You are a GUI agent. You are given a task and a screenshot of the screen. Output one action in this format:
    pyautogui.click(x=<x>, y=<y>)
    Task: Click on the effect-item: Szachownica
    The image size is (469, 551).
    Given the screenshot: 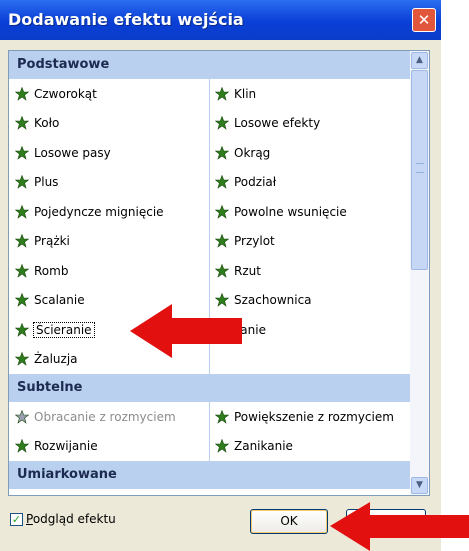 What is the action you would take?
    pyautogui.click(x=311, y=301)
    